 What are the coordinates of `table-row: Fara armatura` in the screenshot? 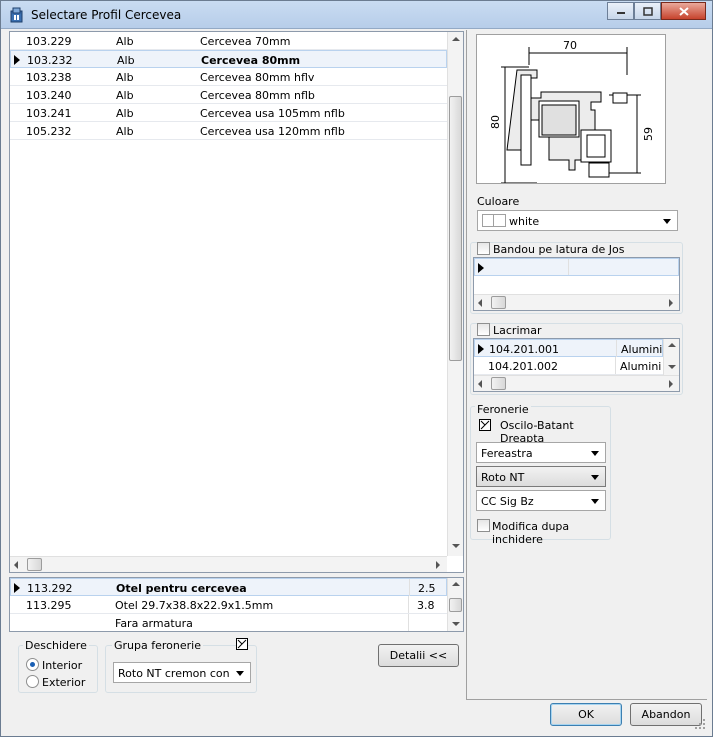 It's located at (228, 622).